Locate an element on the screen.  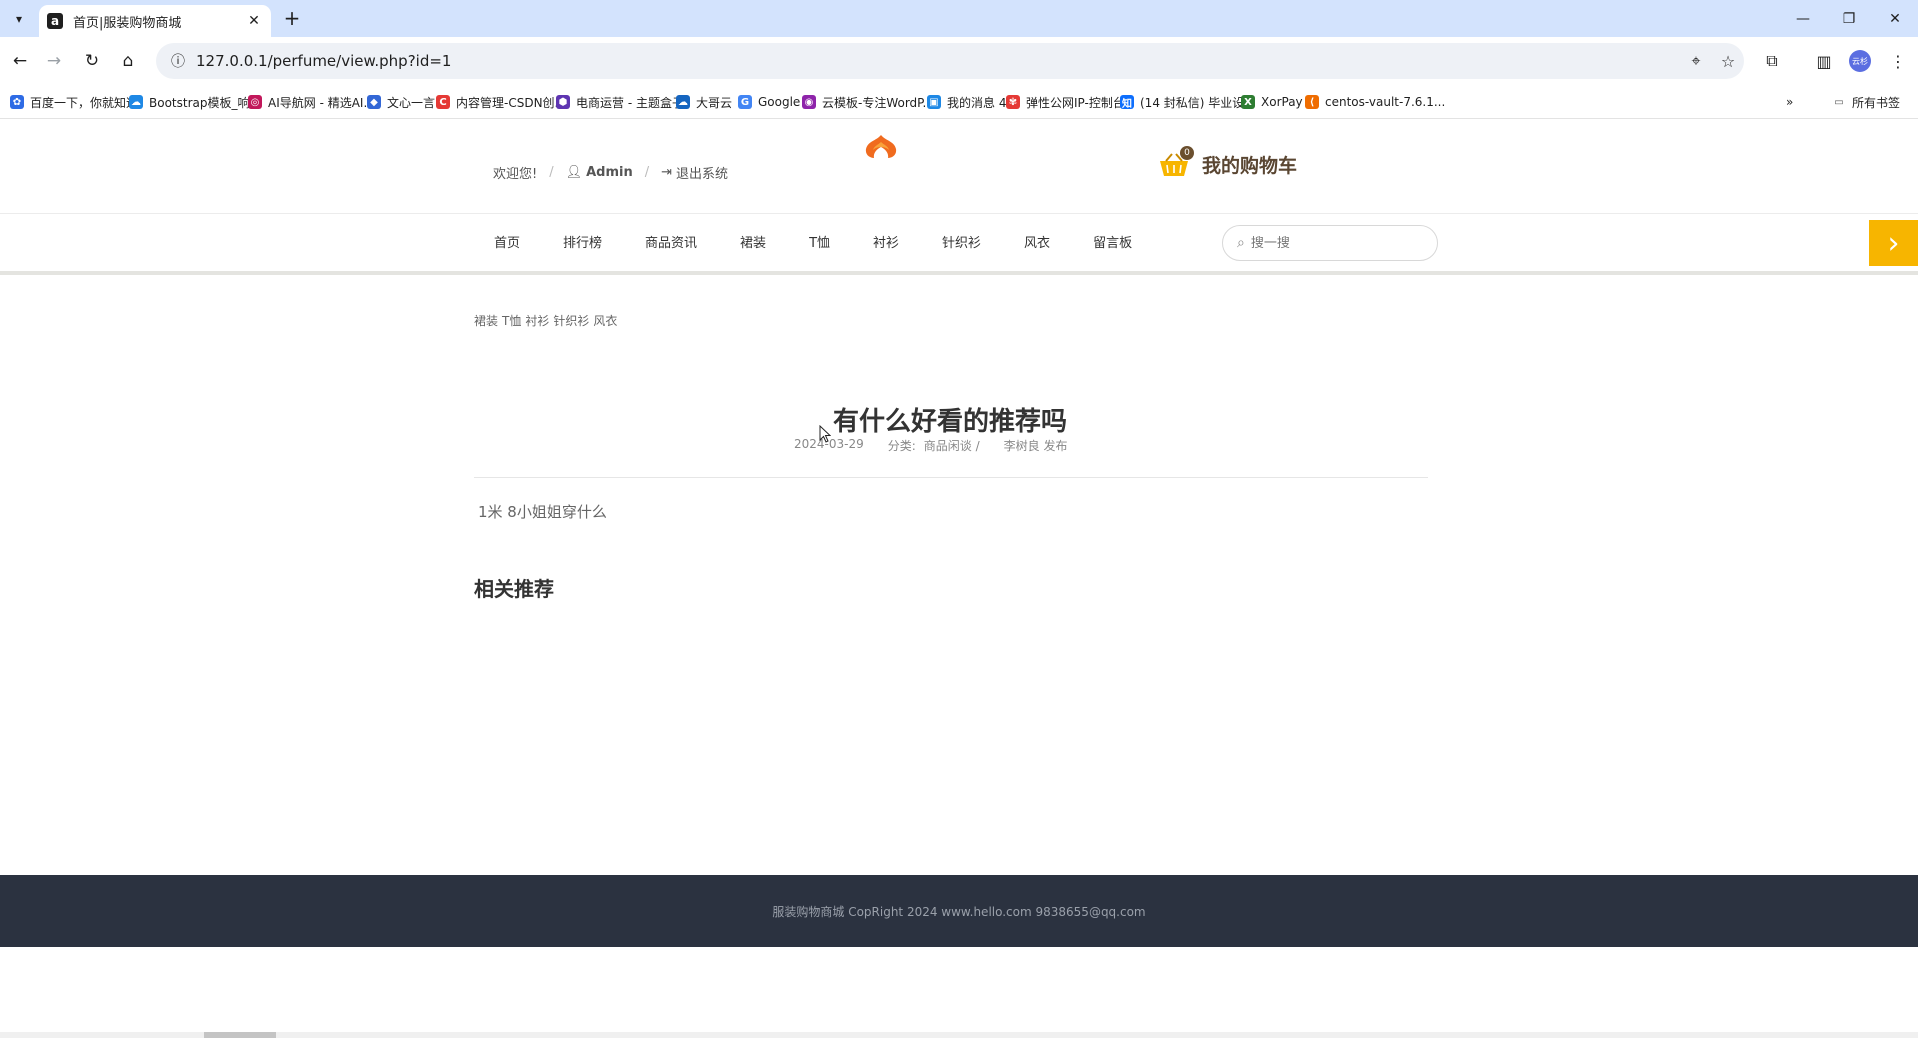
minimize-icon: — is located at coordinates (1803, 18).